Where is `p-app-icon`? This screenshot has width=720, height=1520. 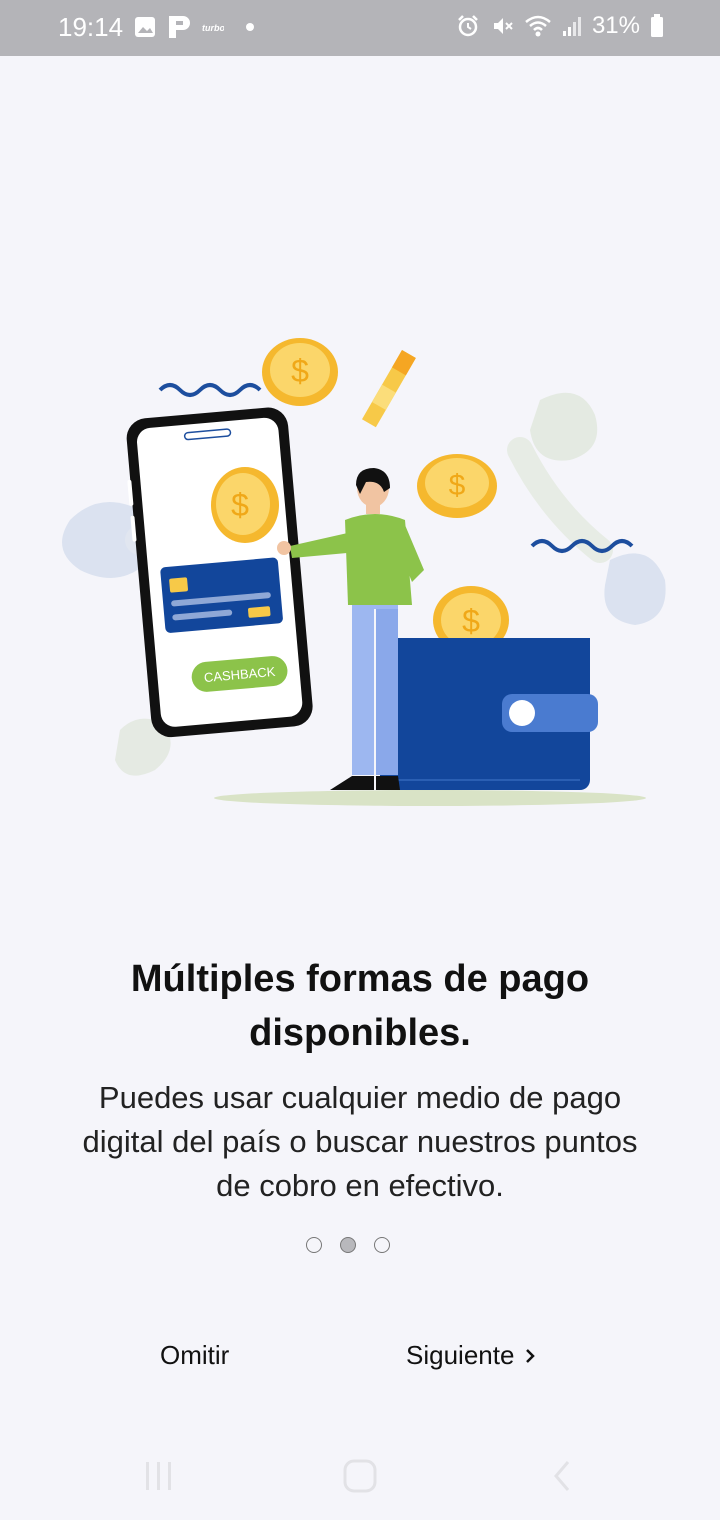
p-app-icon is located at coordinates (179, 27).